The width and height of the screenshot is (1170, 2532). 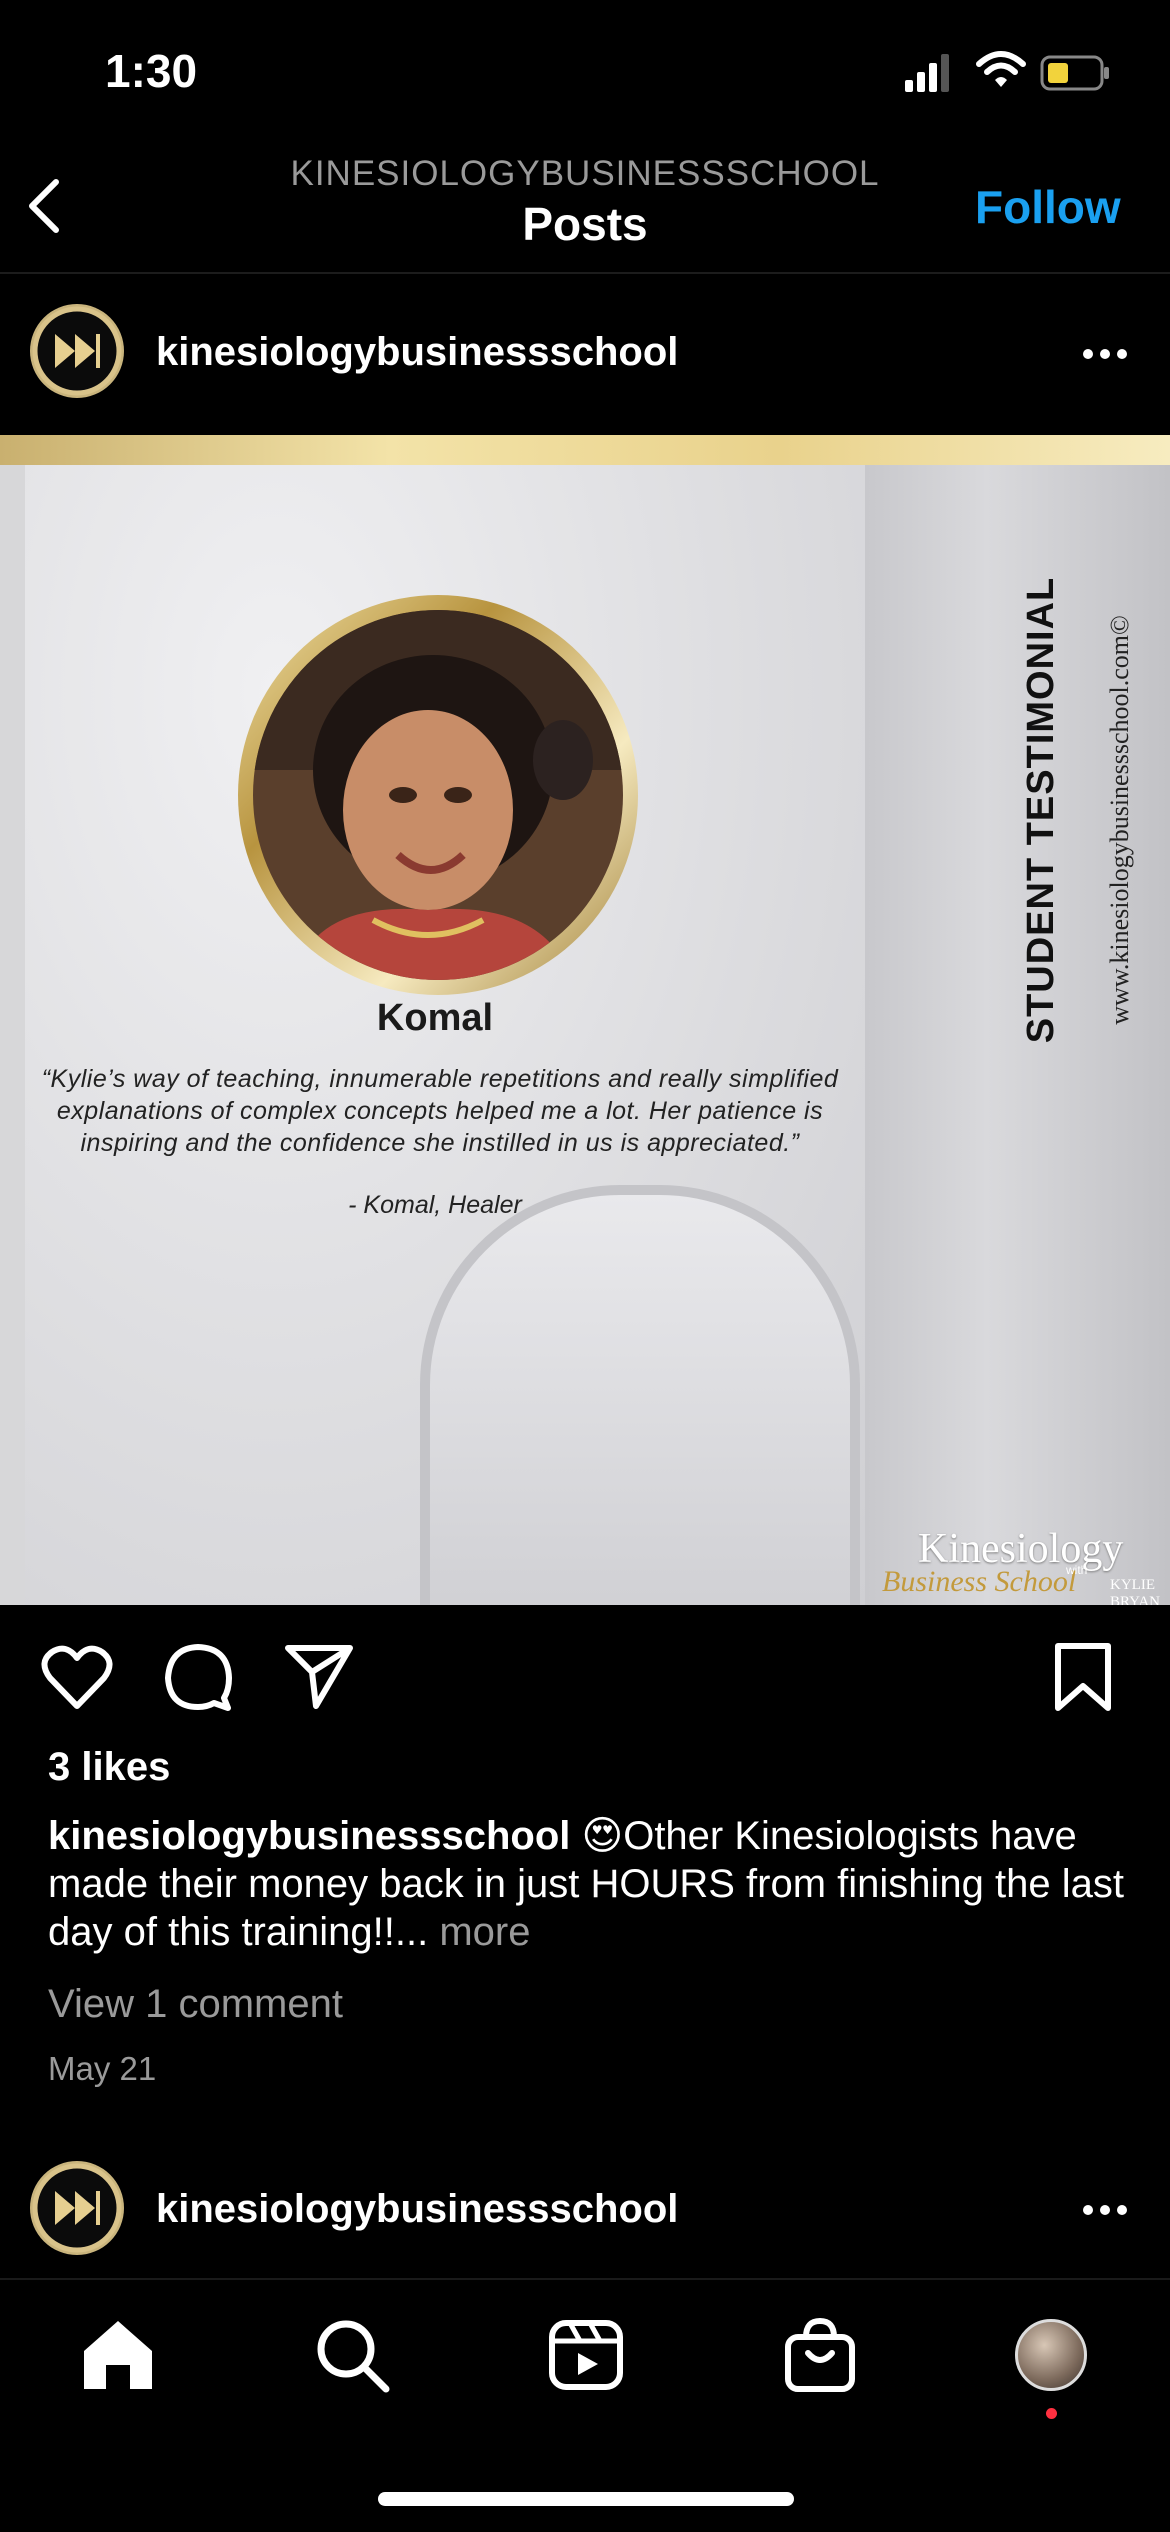 I want to click on caption-more-link: more, so click(x=484, y=1932).